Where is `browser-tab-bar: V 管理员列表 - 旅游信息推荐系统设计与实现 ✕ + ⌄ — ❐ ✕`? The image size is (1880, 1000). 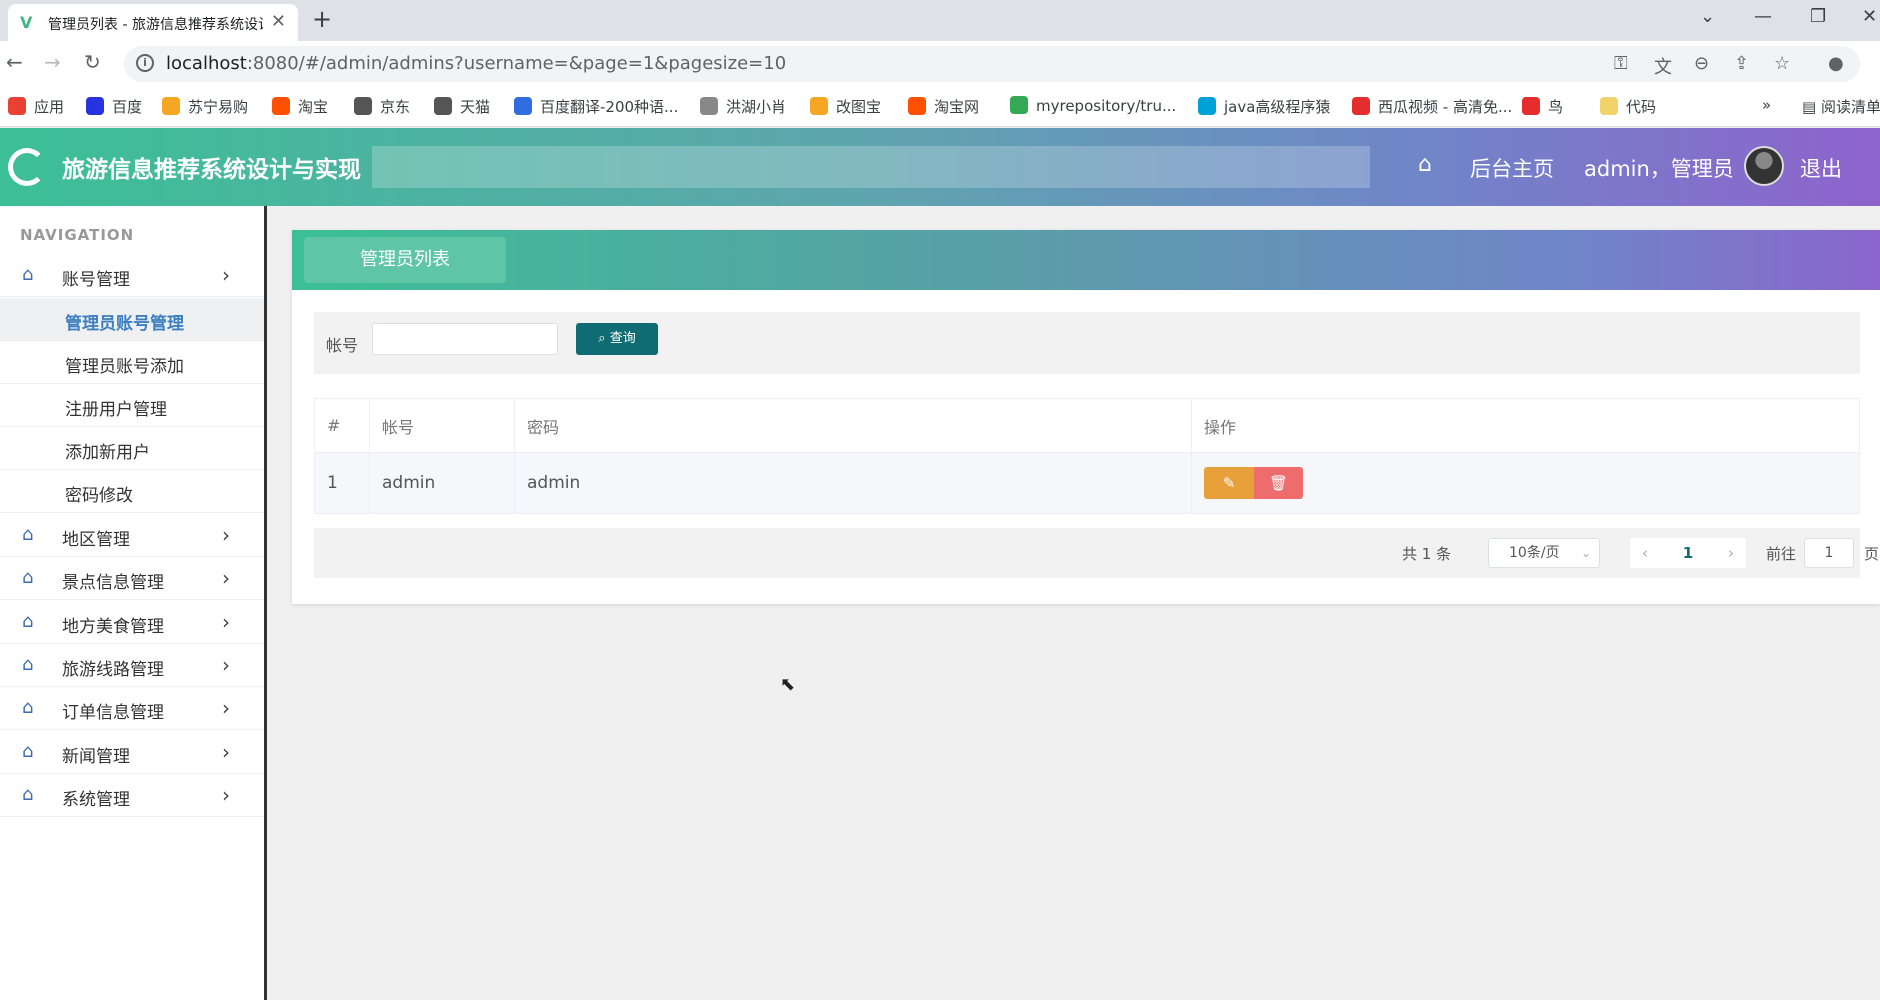
browser-tab-bar: V 管理员列表 - 旅游信息推荐系统设计与实现 ✕ + ⌄ — ❐ ✕ is located at coordinates (940, 20).